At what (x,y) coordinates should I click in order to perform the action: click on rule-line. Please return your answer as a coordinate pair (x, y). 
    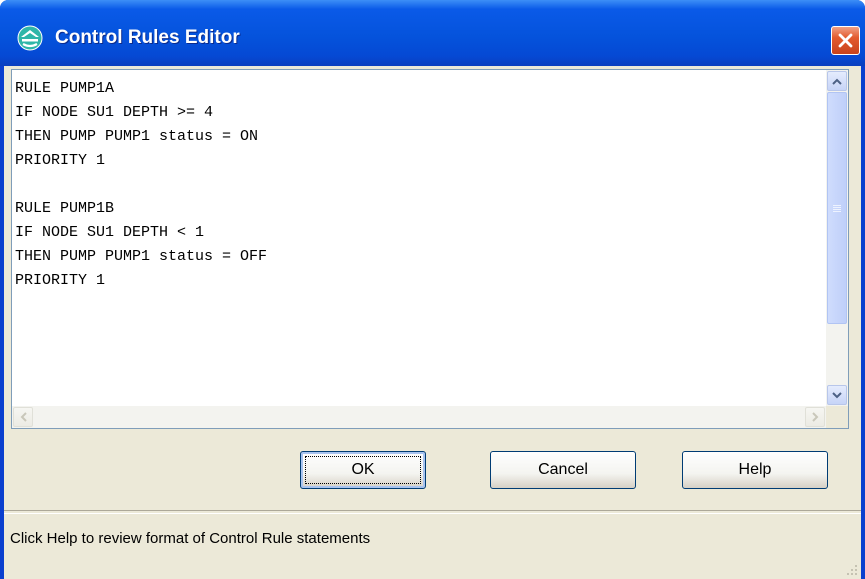
    Looking at the image, I should click on (419, 185).